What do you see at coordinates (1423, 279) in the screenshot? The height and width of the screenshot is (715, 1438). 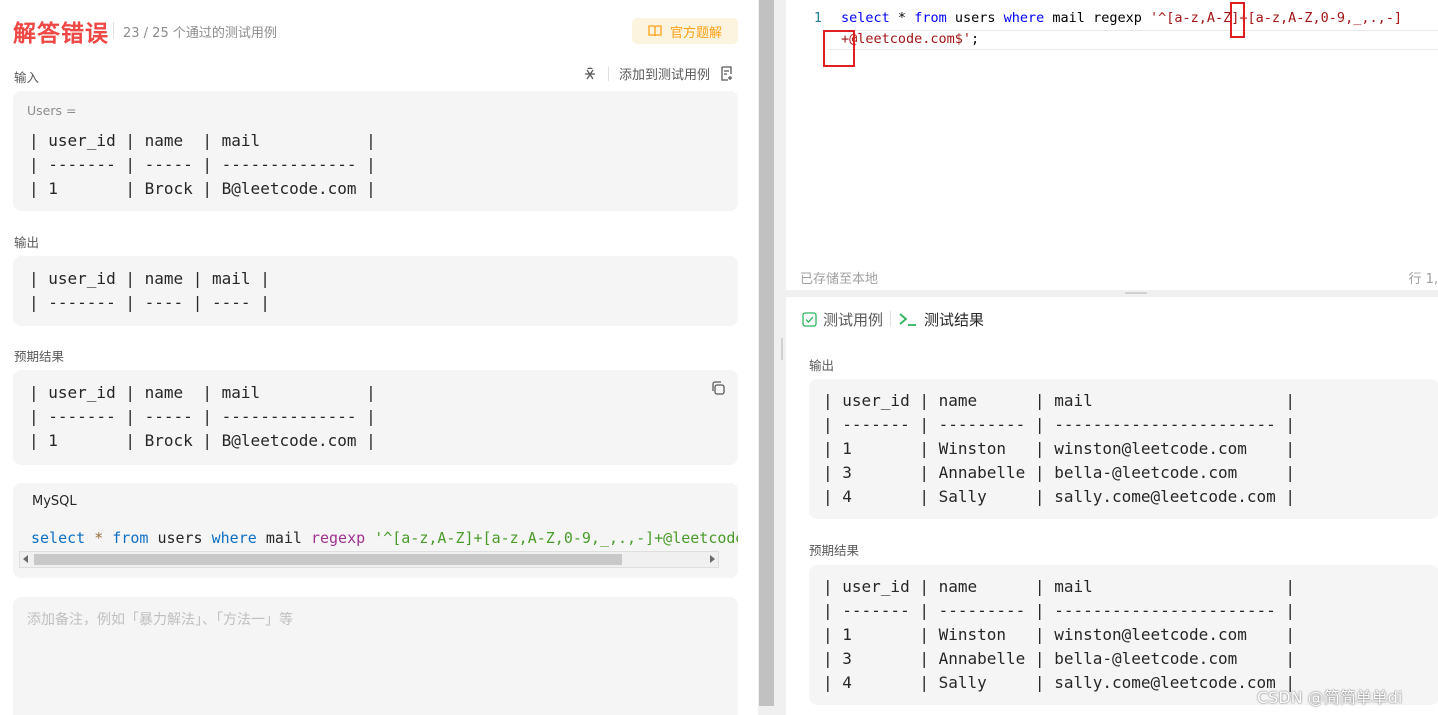 I see `cursor-position: 行 1,` at bounding box center [1423, 279].